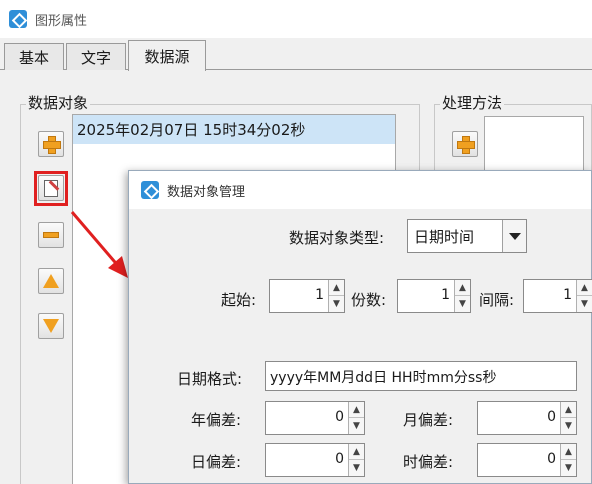 The image size is (592, 484). Describe the element at coordinates (551, 417) in the screenshot. I see `month-offset-value: 0` at that location.